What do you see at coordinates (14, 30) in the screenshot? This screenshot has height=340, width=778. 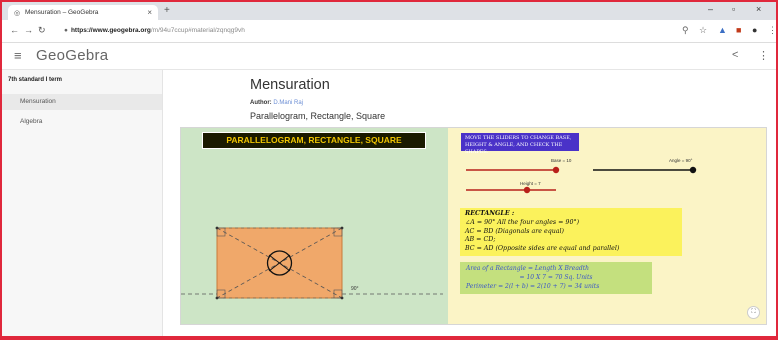 I see `back-icon: ←` at bounding box center [14, 30].